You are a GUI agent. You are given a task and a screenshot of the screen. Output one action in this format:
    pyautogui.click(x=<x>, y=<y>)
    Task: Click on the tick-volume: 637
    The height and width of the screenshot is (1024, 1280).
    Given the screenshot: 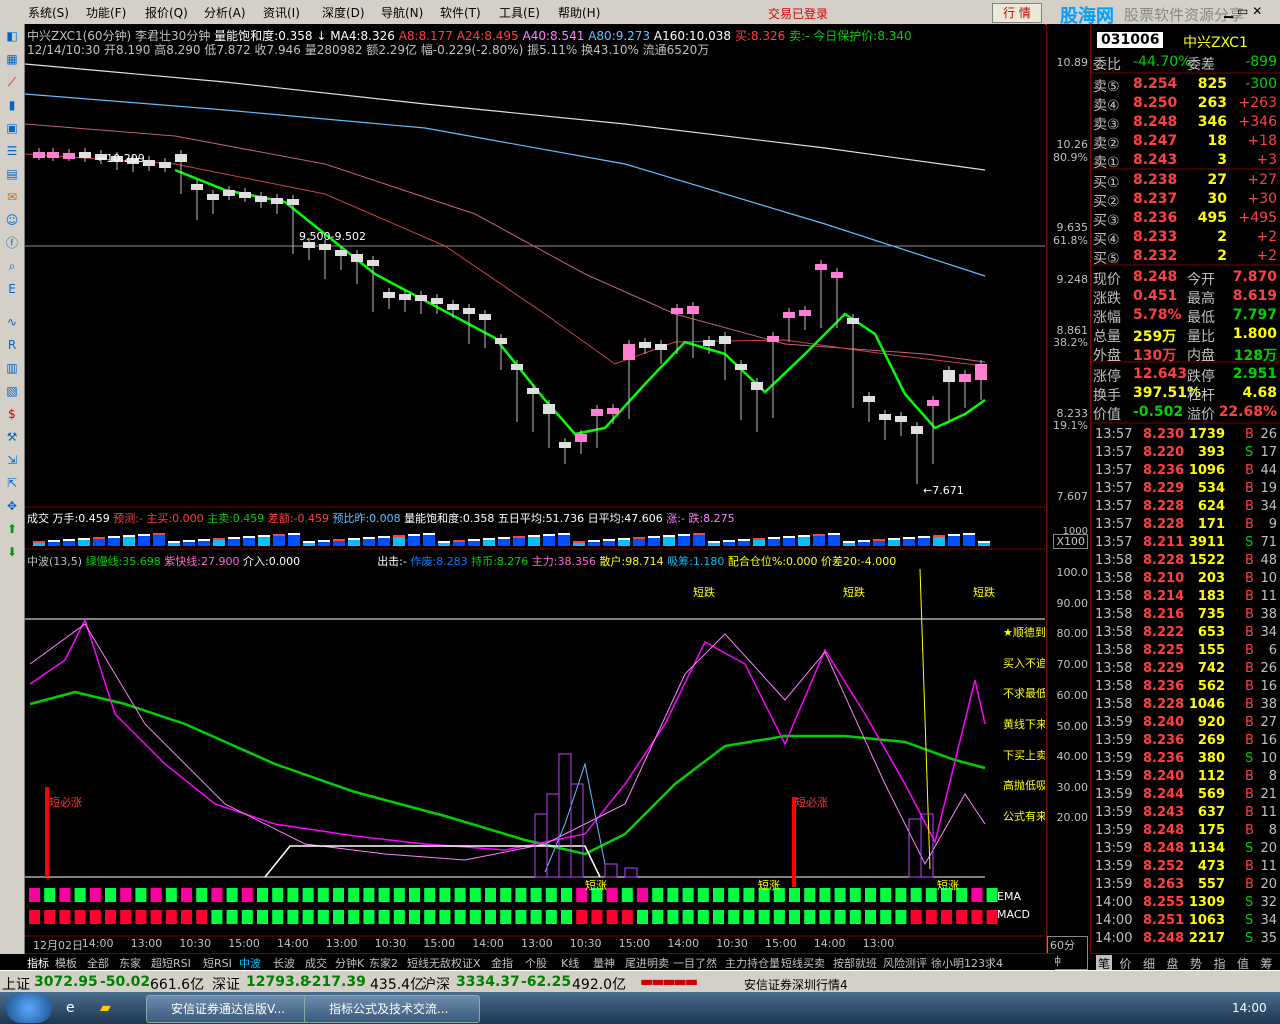 What is the action you would take?
    pyautogui.click(x=1211, y=812)
    